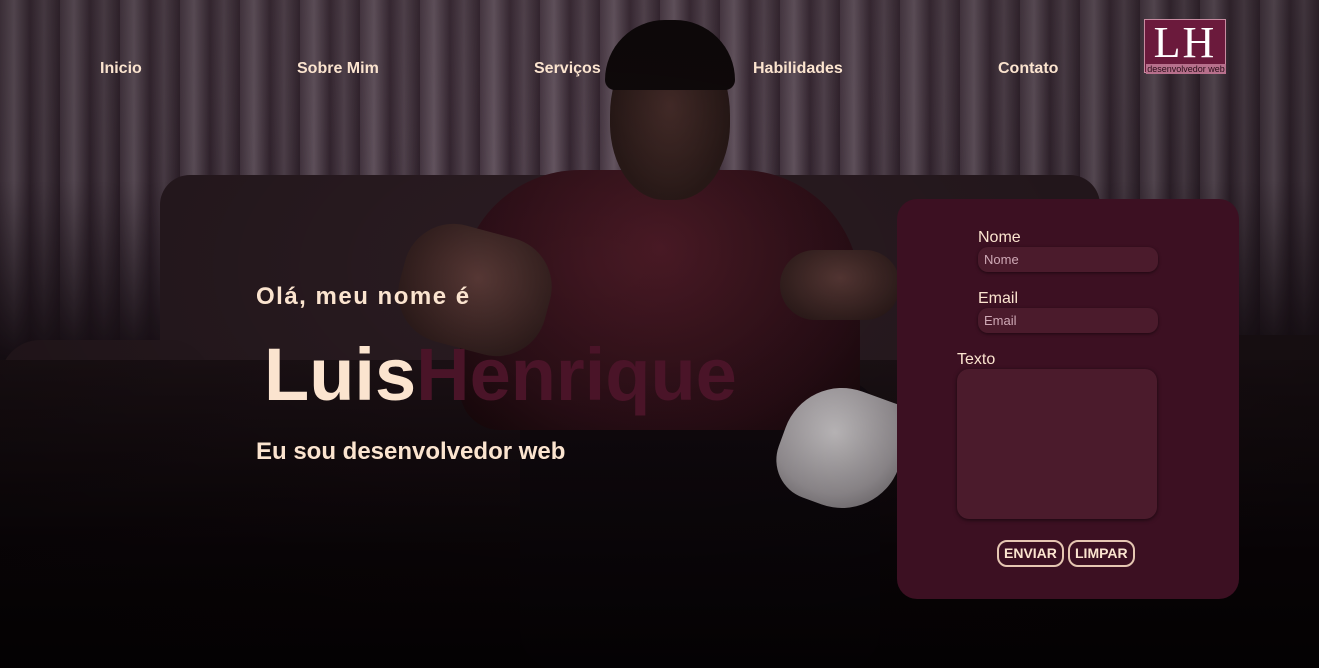 The image size is (1319, 668). I want to click on message-textarea, so click(1057, 444).